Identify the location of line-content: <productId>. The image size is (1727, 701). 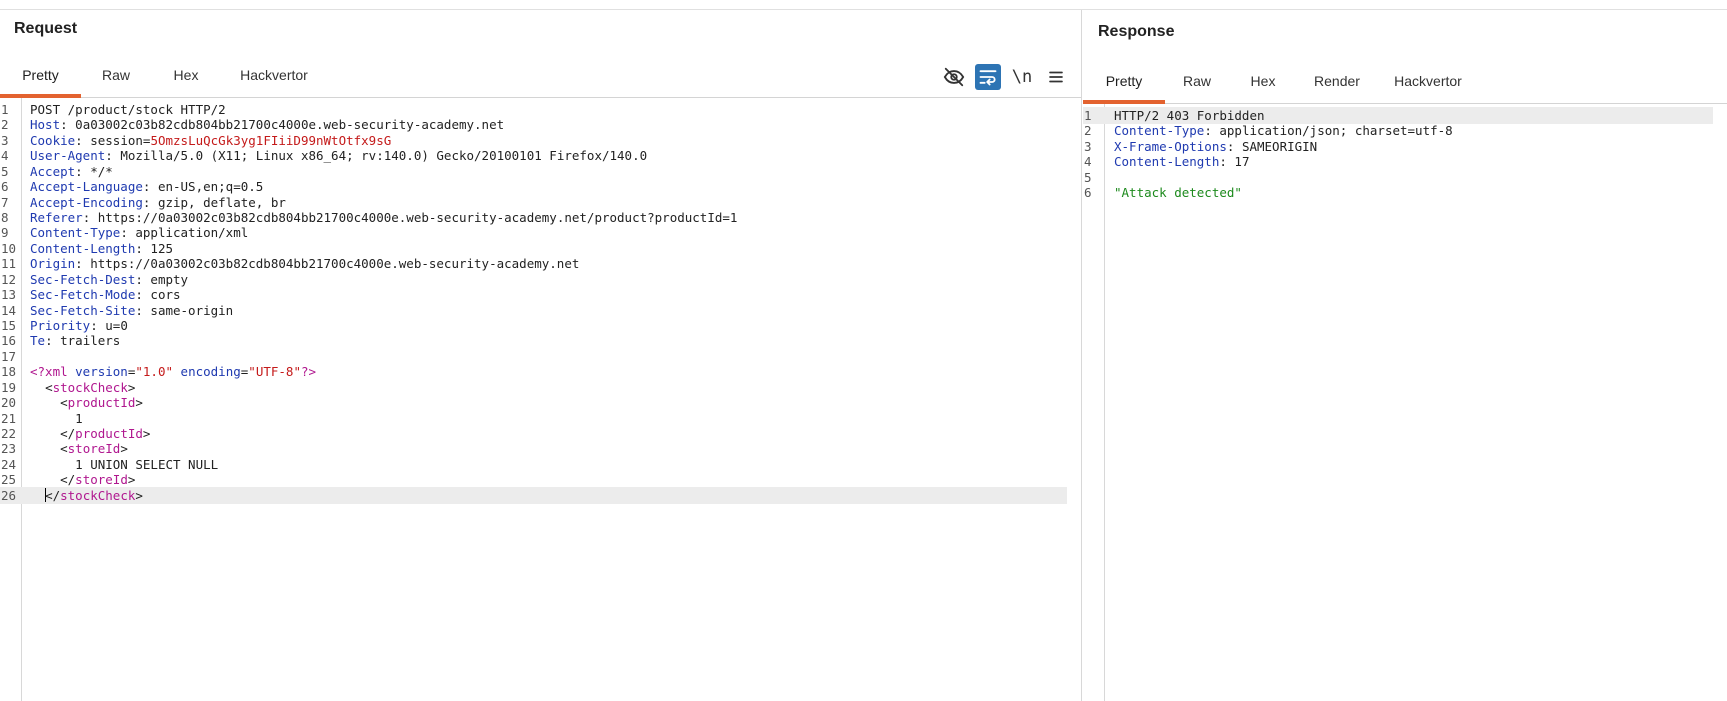
(101, 403).